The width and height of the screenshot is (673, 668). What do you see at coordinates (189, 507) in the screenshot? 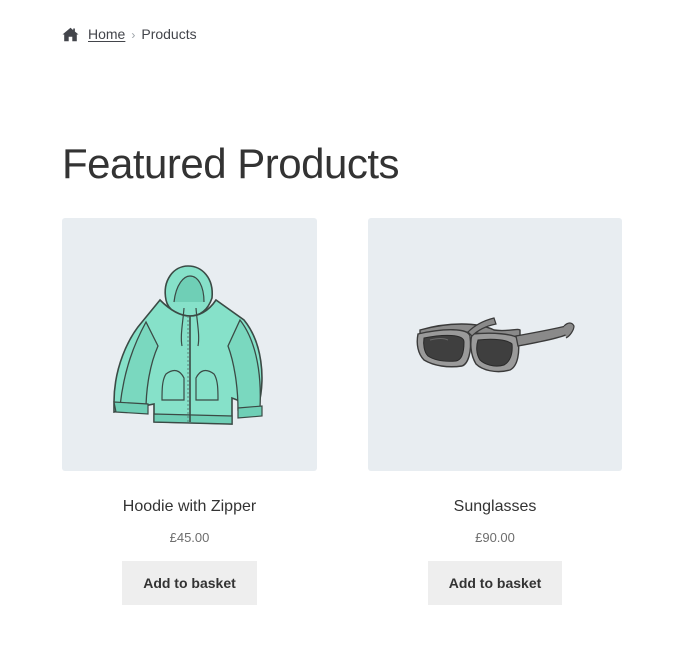
I see `product-name: Hoodie with Zipper` at bounding box center [189, 507].